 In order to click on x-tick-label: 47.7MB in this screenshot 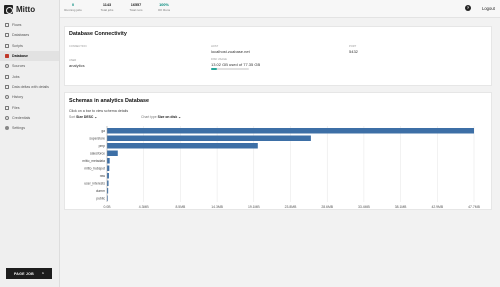, I will do `click(474, 207)`.